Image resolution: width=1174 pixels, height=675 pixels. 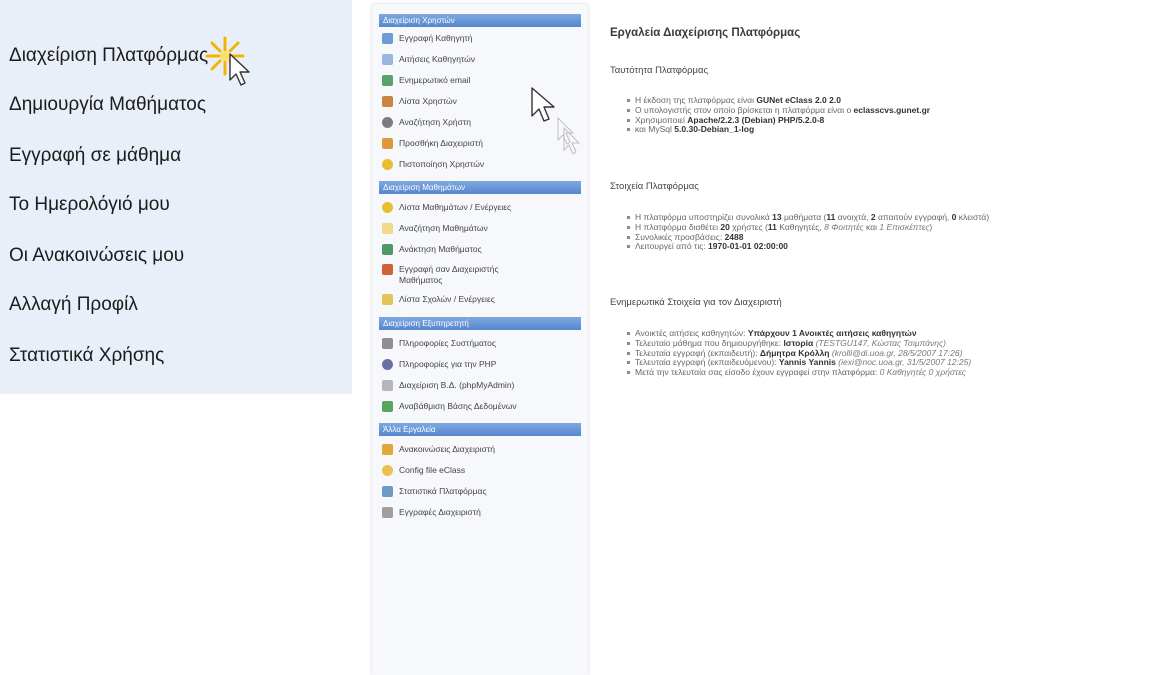 What do you see at coordinates (672, 246) in the screenshot?
I see `info-text-part: Λειτουργεί από τις:` at bounding box center [672, 246].